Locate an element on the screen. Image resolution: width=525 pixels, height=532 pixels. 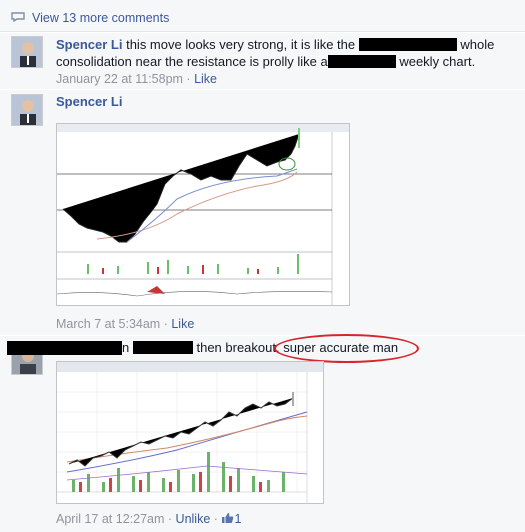
comment-meta: March 7 at 5:34am · Like is located at coordinates (125, 324).